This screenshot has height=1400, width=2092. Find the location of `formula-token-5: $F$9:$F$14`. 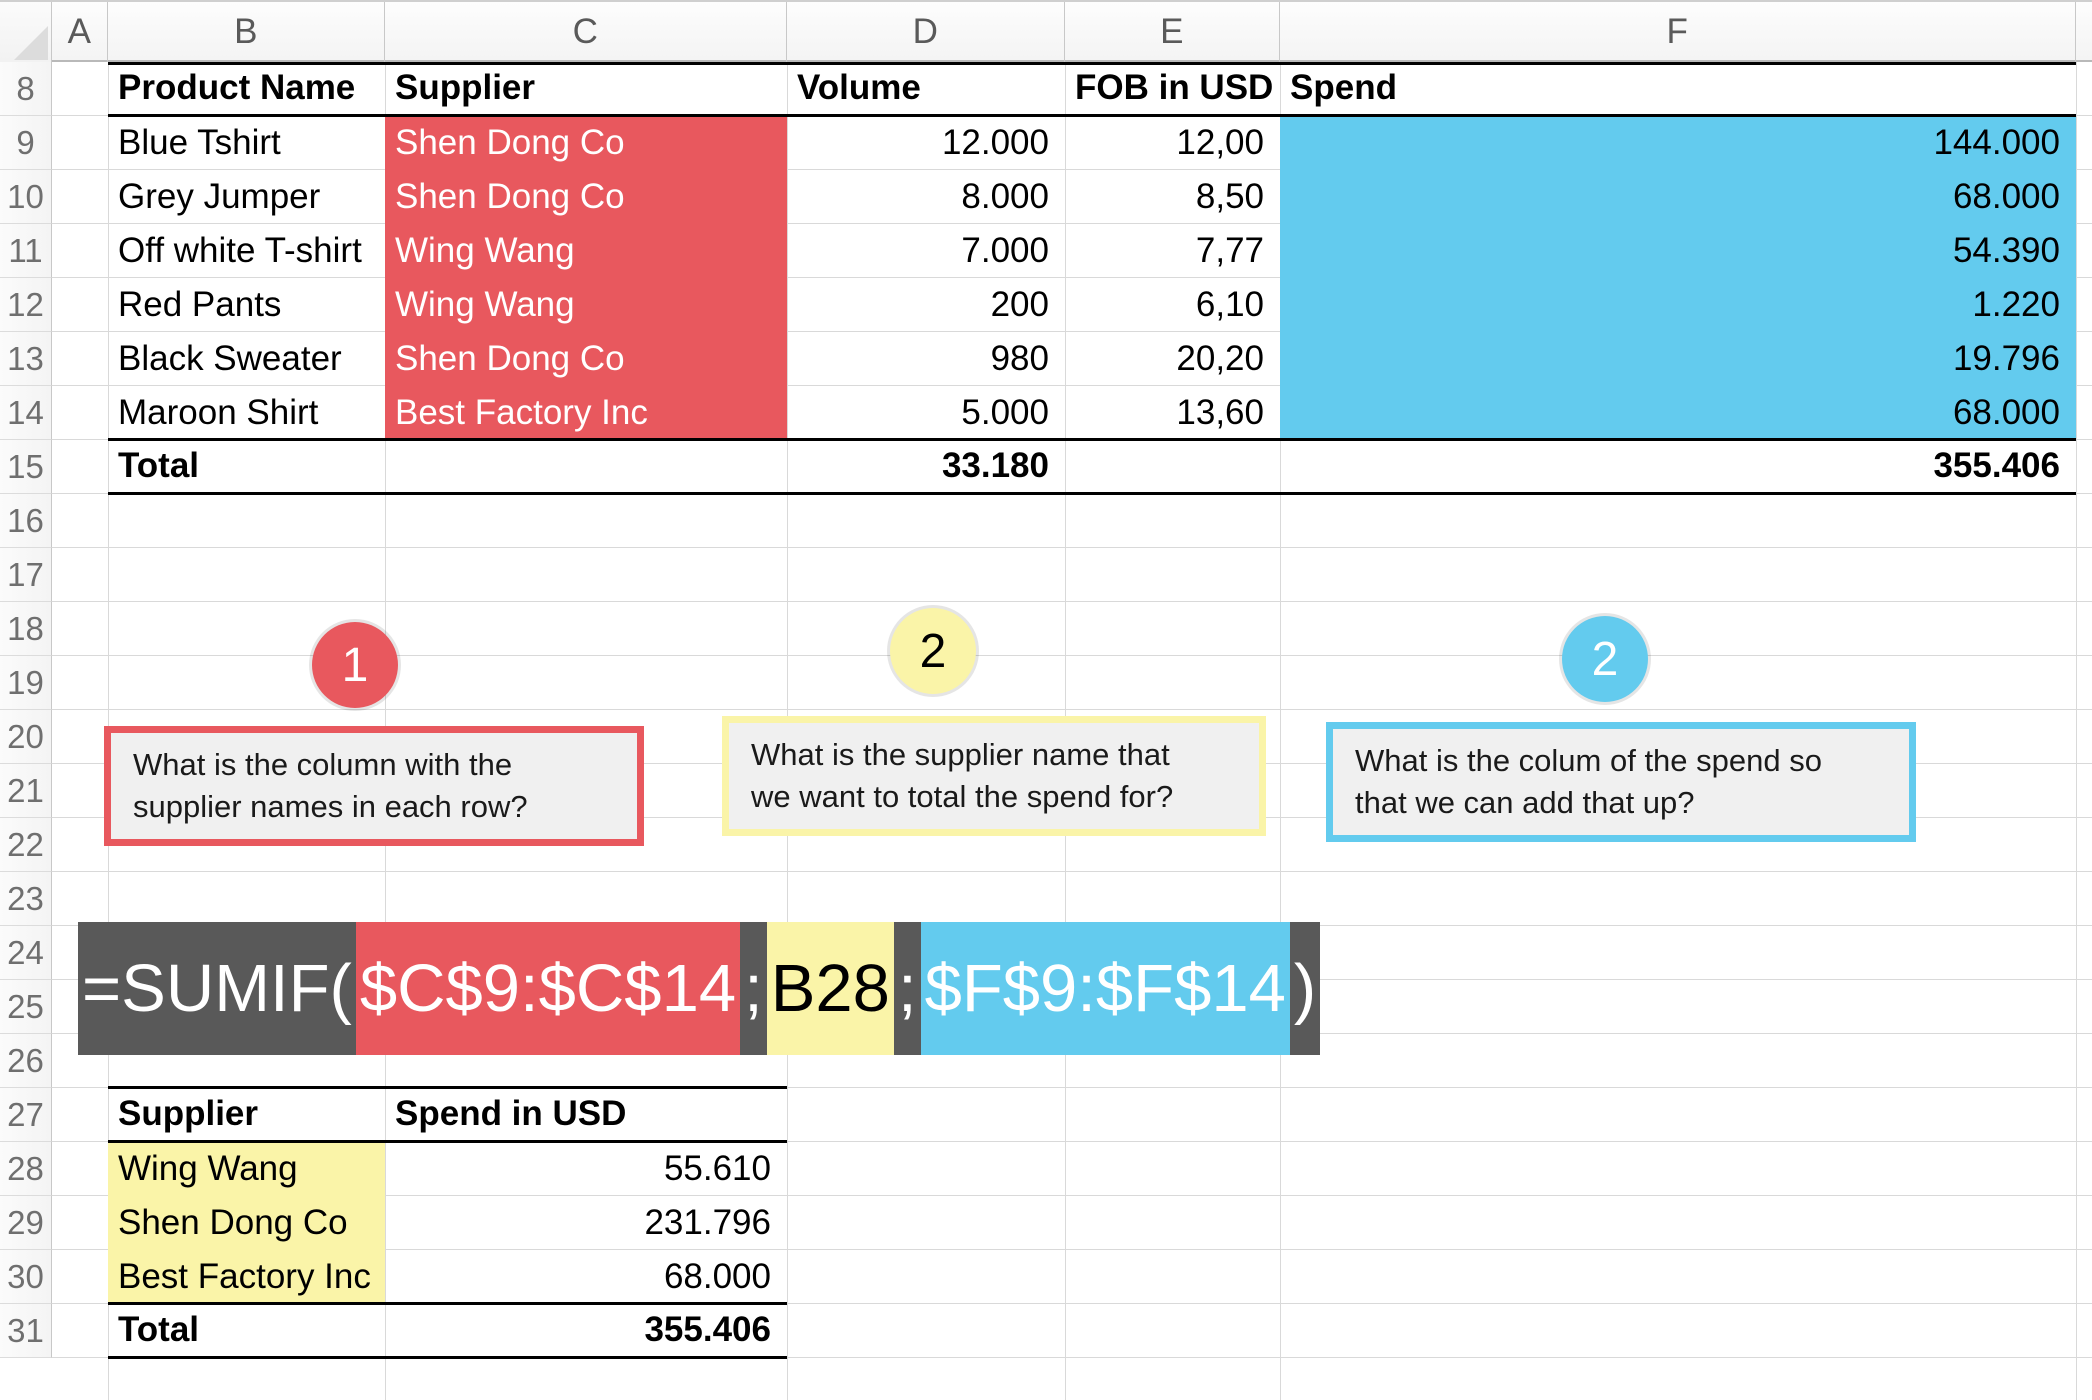

formula-token-5: $F$9:$F$14 is located at coordinates (1105, 988).